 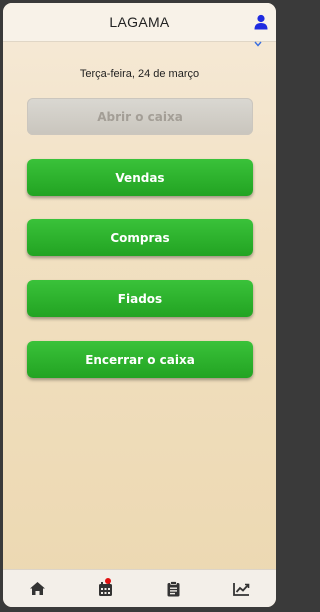 I want to click on chevron-down-icon, so click(x=258, y=44).